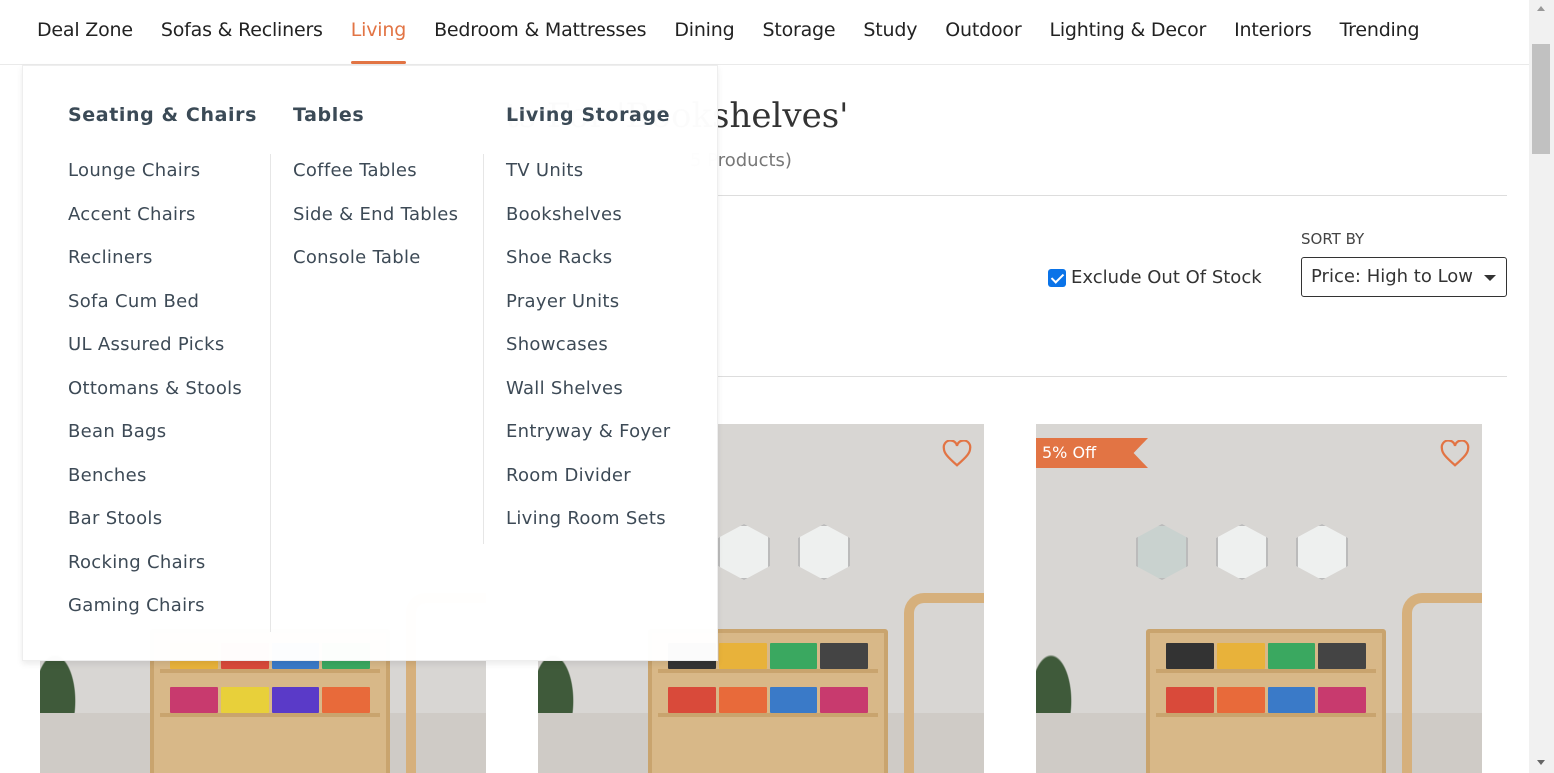 The width and height of the screenshot is (1554, 773). I want to click on menu-item-living-room-sets: Living Room Sets, so click(588, 530).